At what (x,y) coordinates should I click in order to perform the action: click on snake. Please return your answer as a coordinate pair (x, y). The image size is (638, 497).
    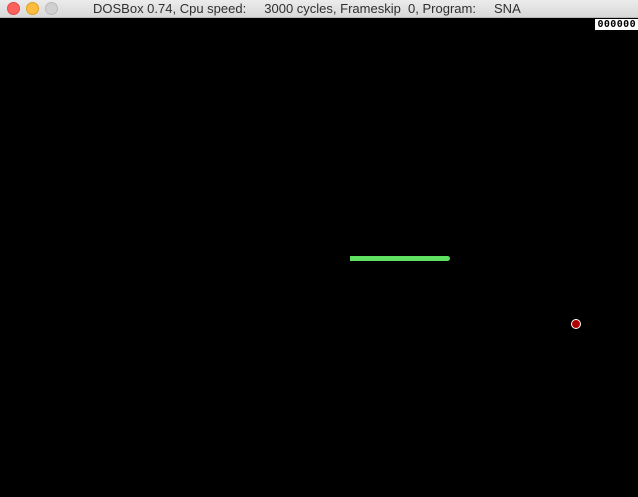
    Looking at the image, I should click on (400, 258).